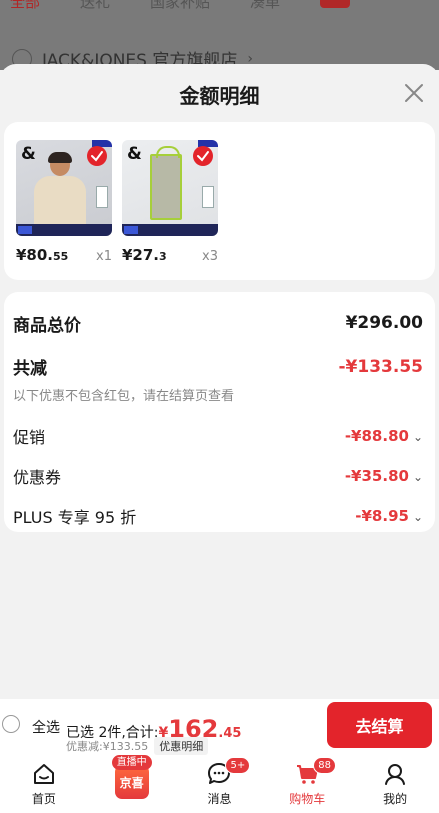  I want to click on coupon-label: 优惠券, so click(37, 477).